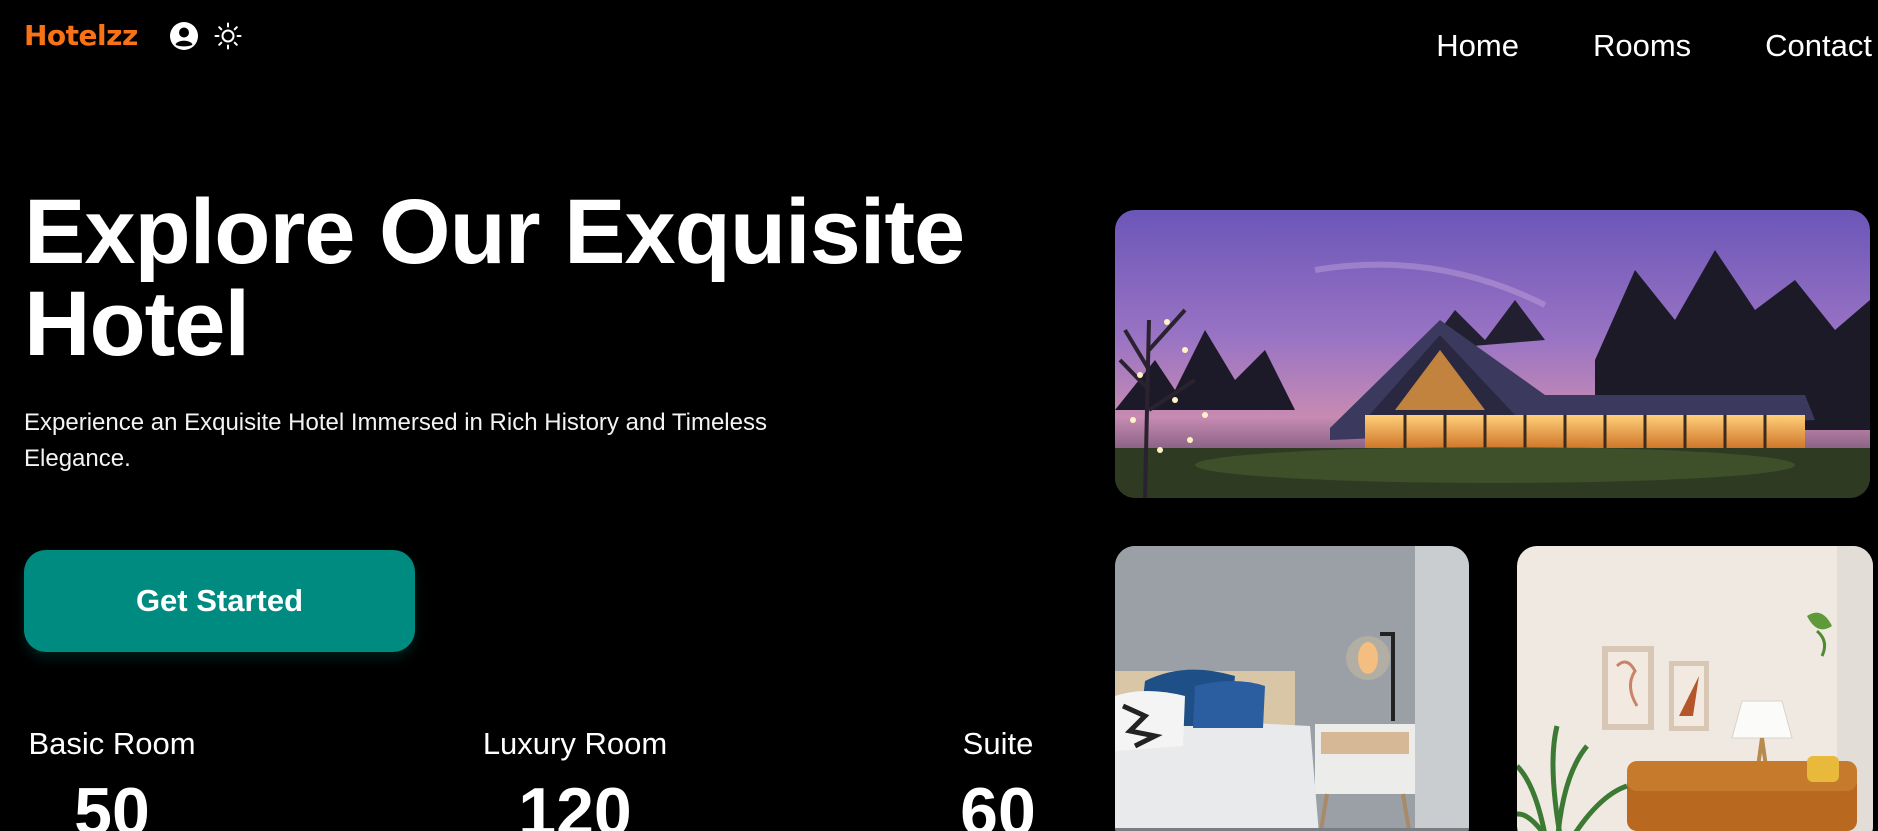 The height and width of the screenshot is (831, 1878). What do you see at coordinates (112, 743) in the screenshot?
I see `stat-label: Basic Room` at bounding box center [112, 743].